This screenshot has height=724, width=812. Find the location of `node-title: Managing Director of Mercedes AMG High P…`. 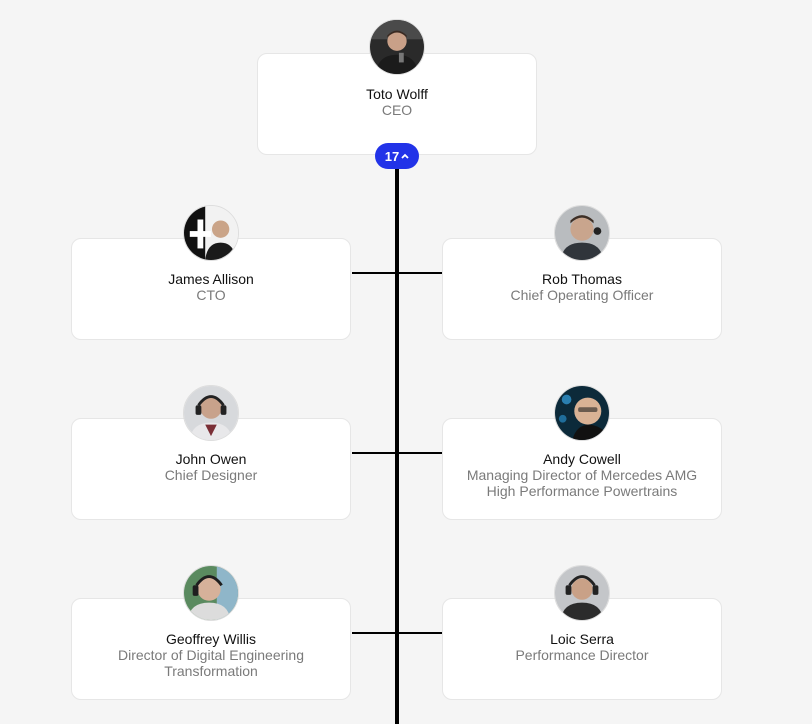

node-title: Managing Director of Mercedes AMG High P… is located at coordinates (582, 483).